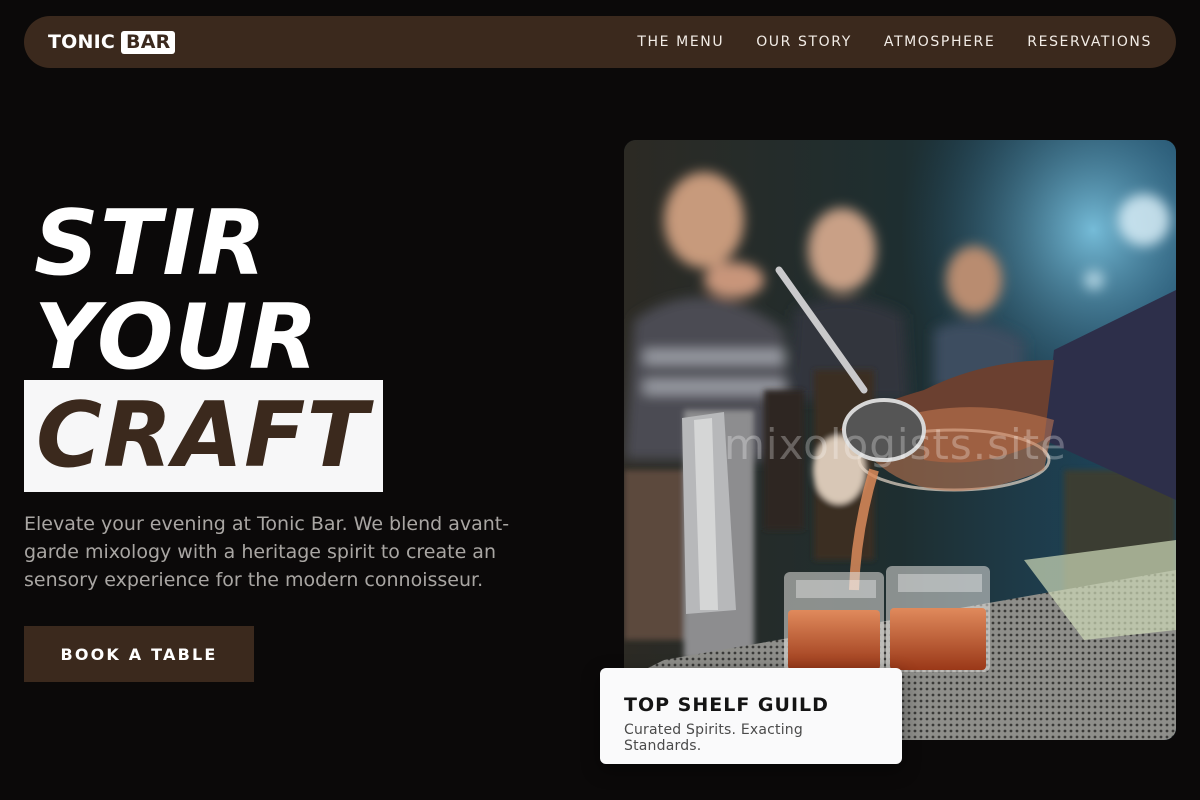 The height and width of the screenshot is (800, 1200). What do you see at coordinates (680, 42) in the screenshot?
I see `nav-link-menu: THE MENU` at bounding box center [680, 42].